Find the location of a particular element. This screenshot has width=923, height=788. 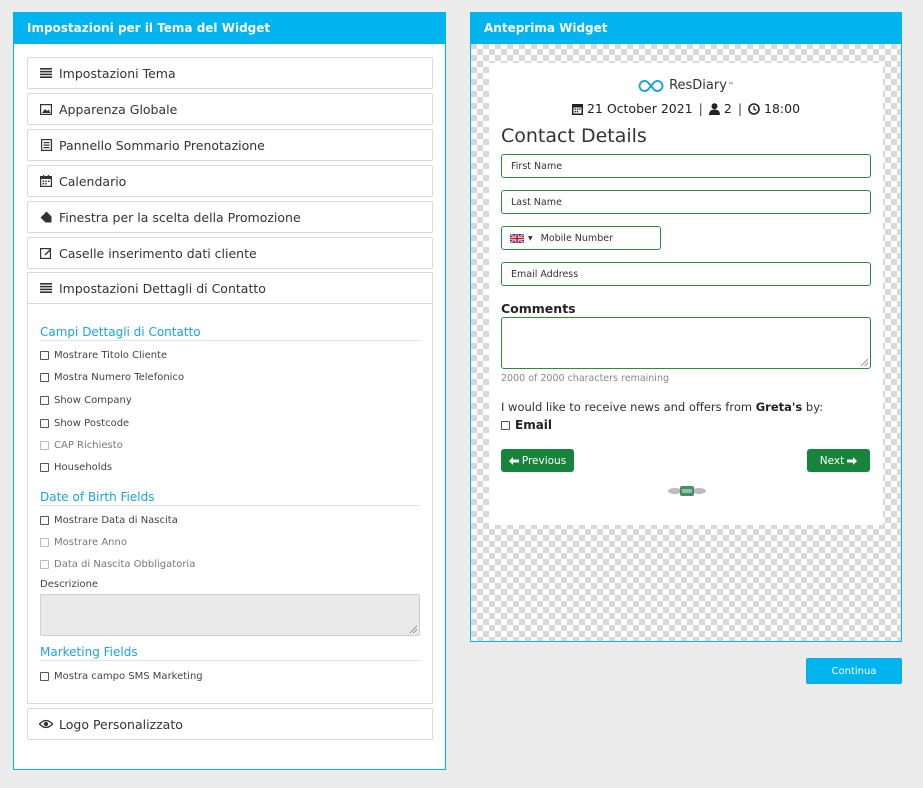

placeholder-text: Last Name is located at coordinates (536, 202).